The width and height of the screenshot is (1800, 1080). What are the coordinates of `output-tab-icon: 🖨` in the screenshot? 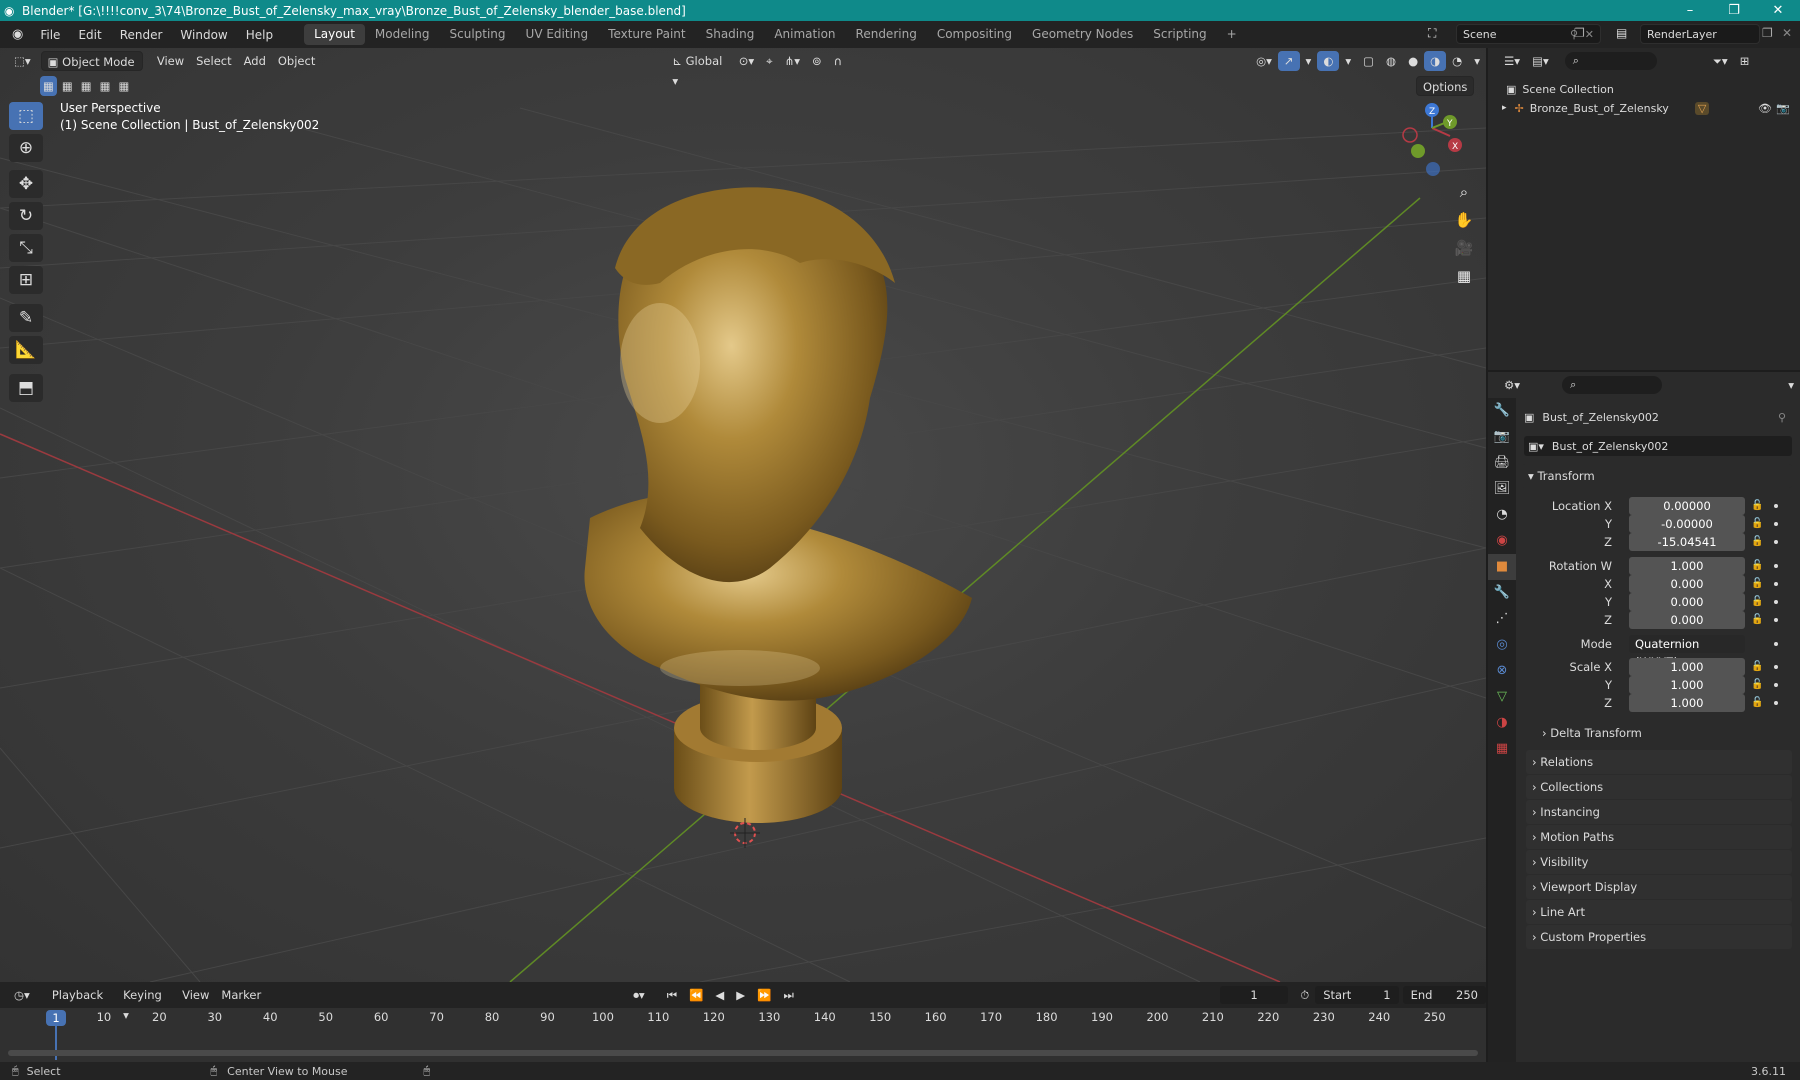 It's located at (1502, 463).